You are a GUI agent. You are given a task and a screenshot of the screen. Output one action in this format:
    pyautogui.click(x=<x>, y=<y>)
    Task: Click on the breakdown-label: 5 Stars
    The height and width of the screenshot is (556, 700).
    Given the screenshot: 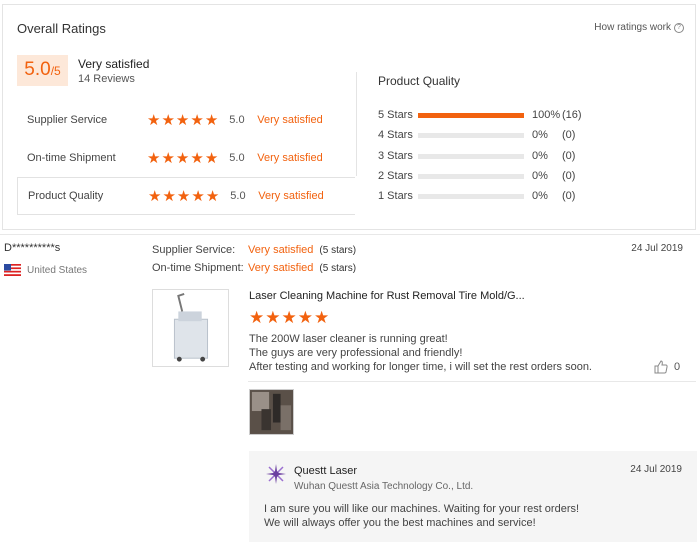 What is the action you would take?
    pyautogui.click(x=395, y=115)
    